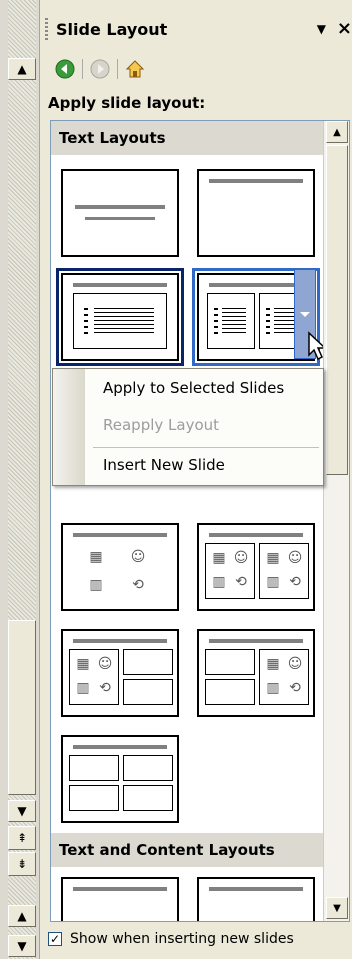 The width and height of the screenshot is (352, 959). I want to click on lower-scroll-up-button: ▲, so click(22, 916).